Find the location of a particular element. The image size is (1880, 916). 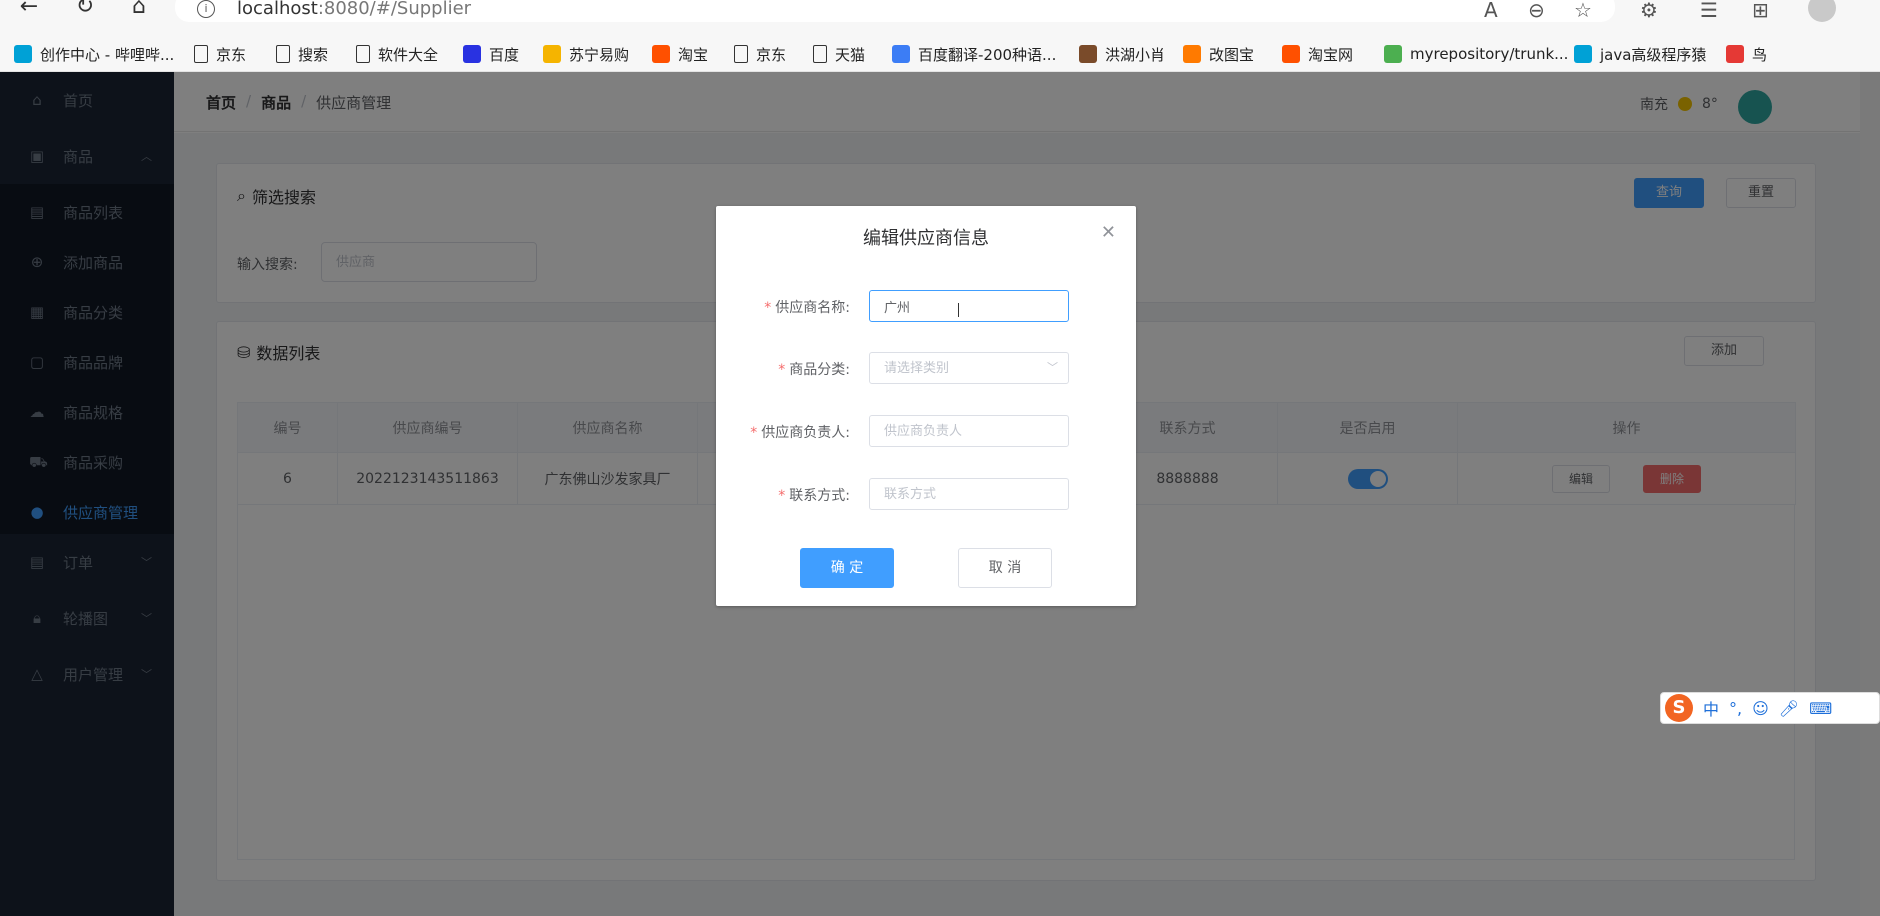

supplier-name-input is located at coordinates (969, 306).